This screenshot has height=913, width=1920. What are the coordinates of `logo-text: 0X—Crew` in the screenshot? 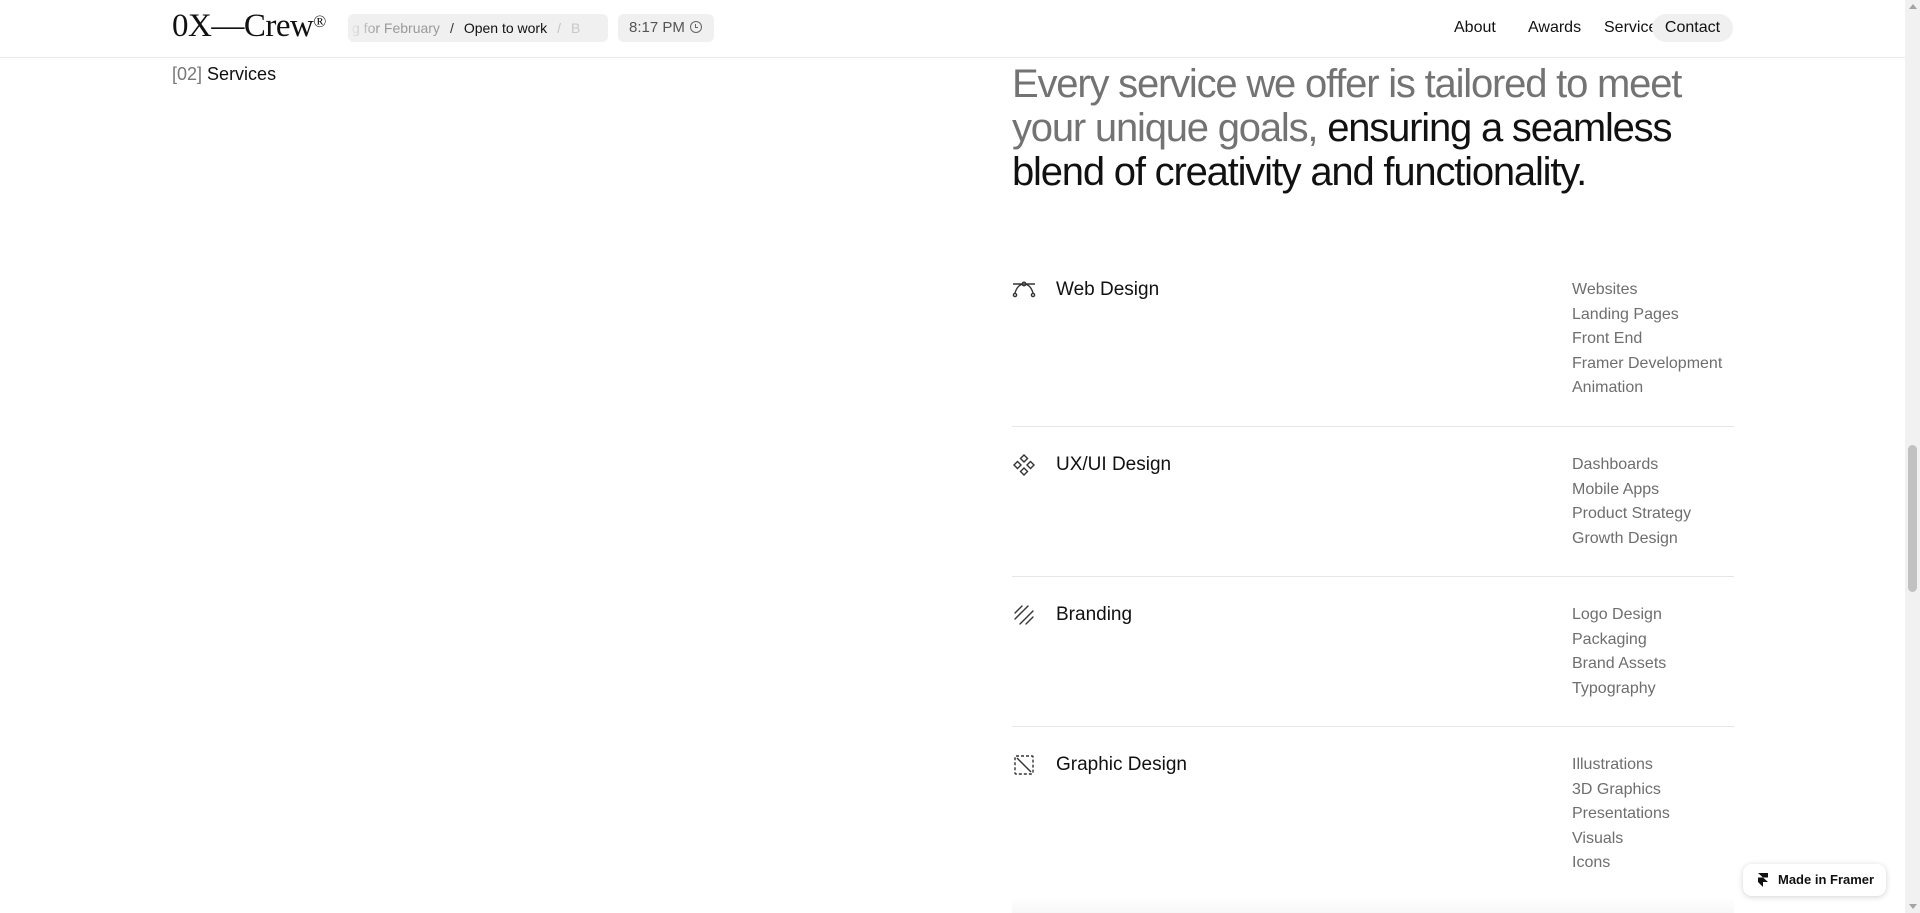 It's located at (243, 26).